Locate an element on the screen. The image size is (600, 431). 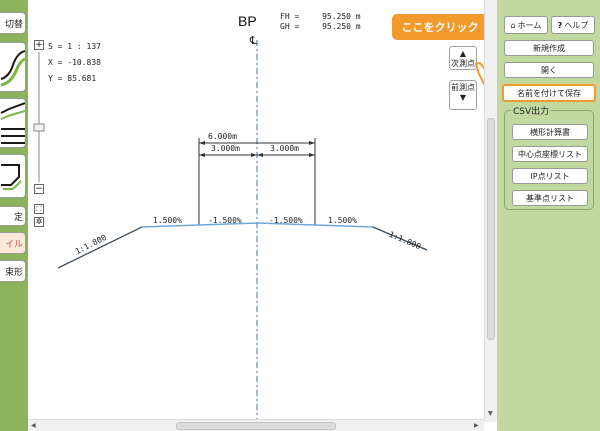
file-label: イル is located at coordinates (13, 244).